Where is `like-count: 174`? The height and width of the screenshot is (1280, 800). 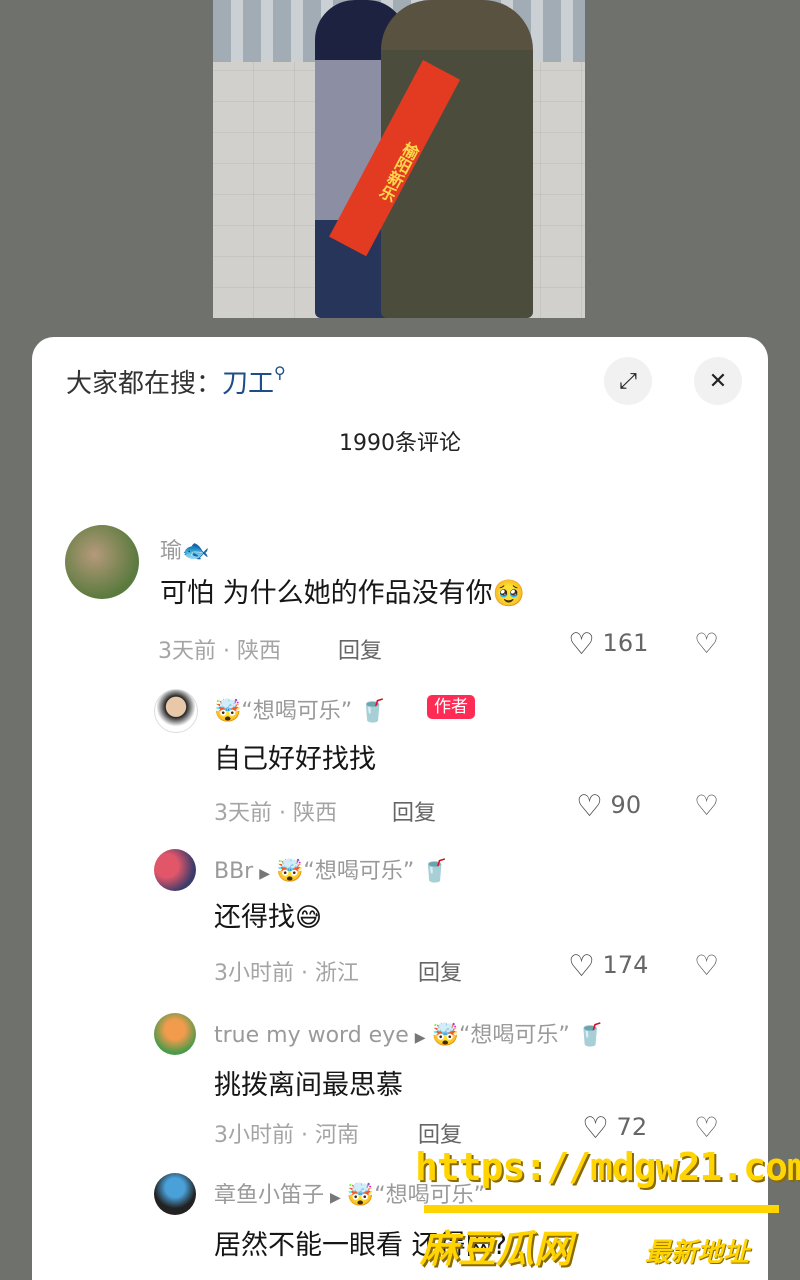
like-count: 174 is located at coordinates (625, 965).